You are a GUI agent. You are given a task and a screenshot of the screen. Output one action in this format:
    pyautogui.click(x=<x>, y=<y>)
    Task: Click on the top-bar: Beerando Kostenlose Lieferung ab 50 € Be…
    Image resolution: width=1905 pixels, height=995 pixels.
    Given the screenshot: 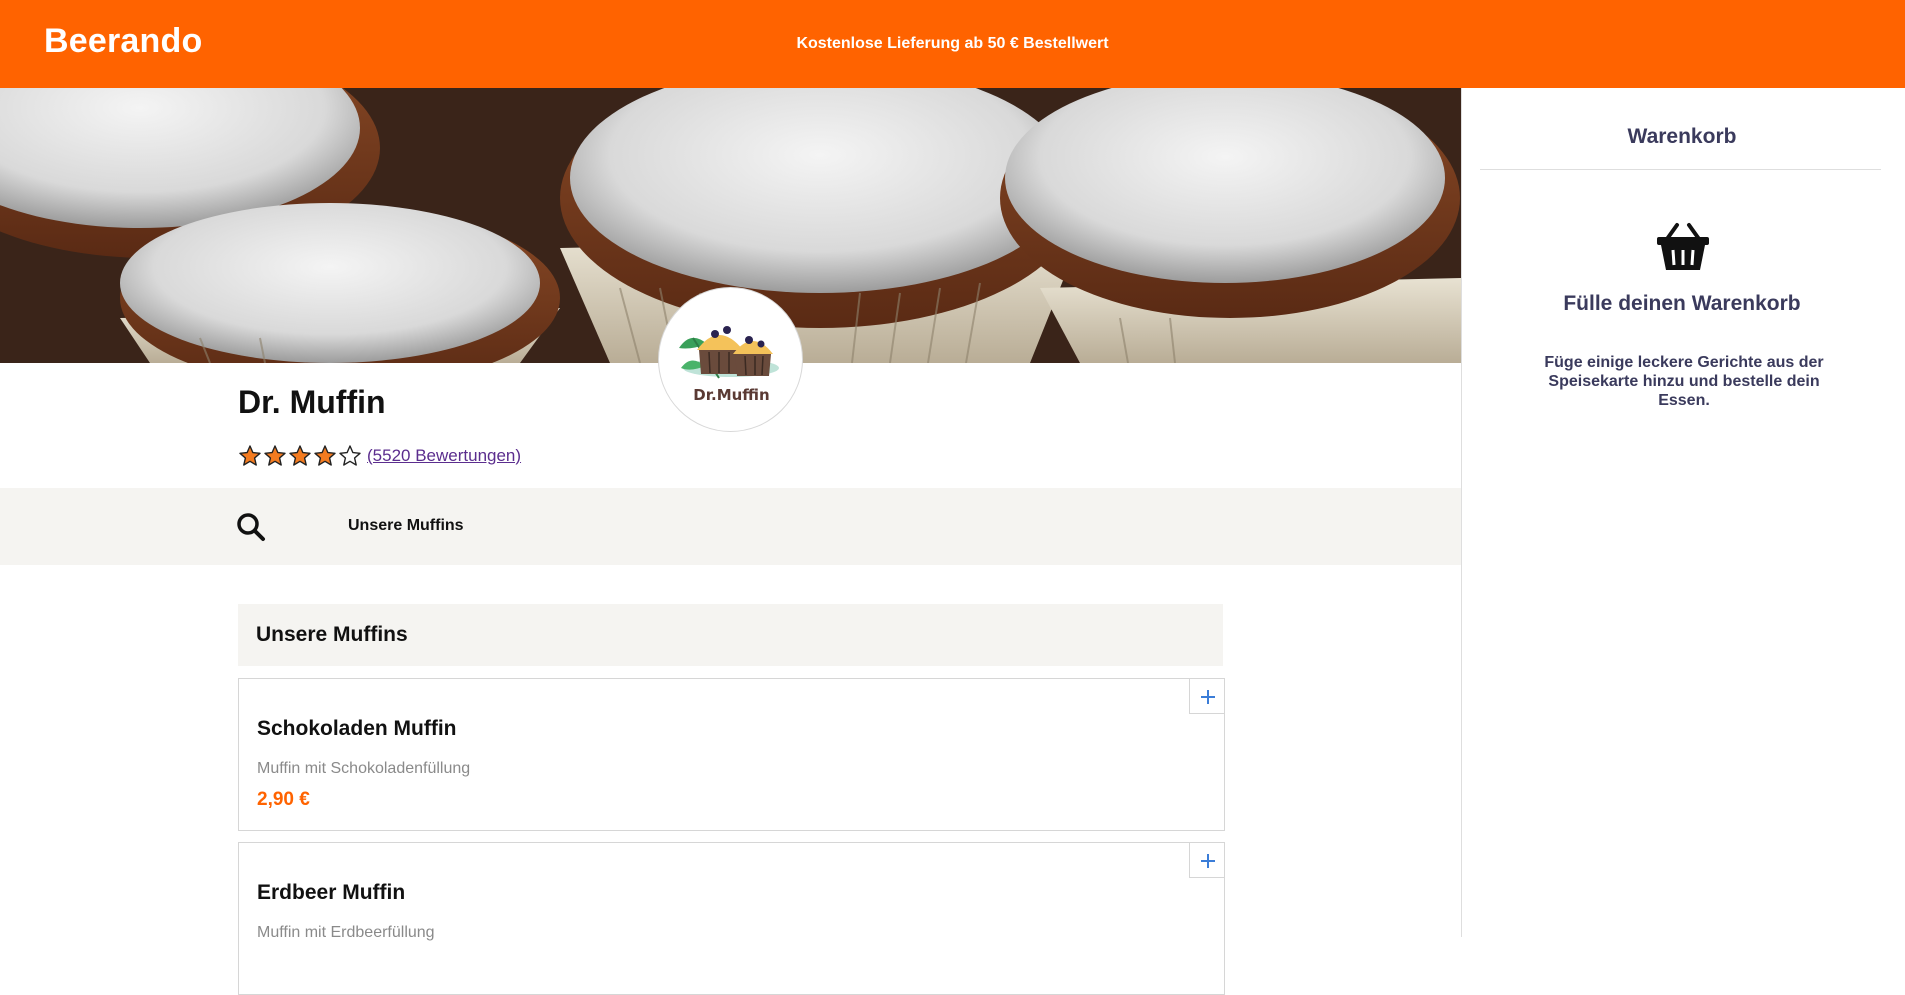 What is the action you would take?
    pyautogui.click(x=952, y=44)
    